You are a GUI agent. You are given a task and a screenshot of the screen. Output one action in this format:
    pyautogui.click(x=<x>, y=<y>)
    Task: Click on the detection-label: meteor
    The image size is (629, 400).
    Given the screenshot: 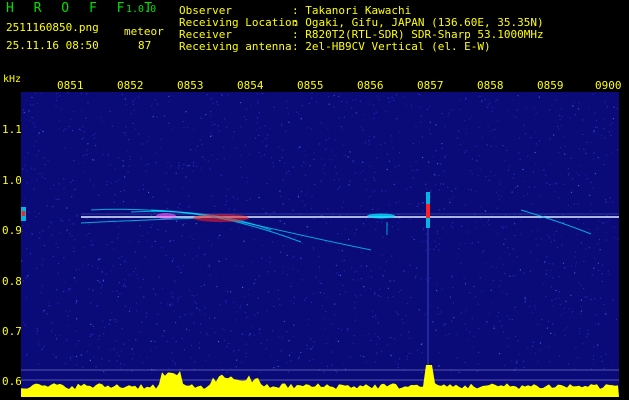 What is the action you would take?
    pyautogui.click(x=144, y=31)
    